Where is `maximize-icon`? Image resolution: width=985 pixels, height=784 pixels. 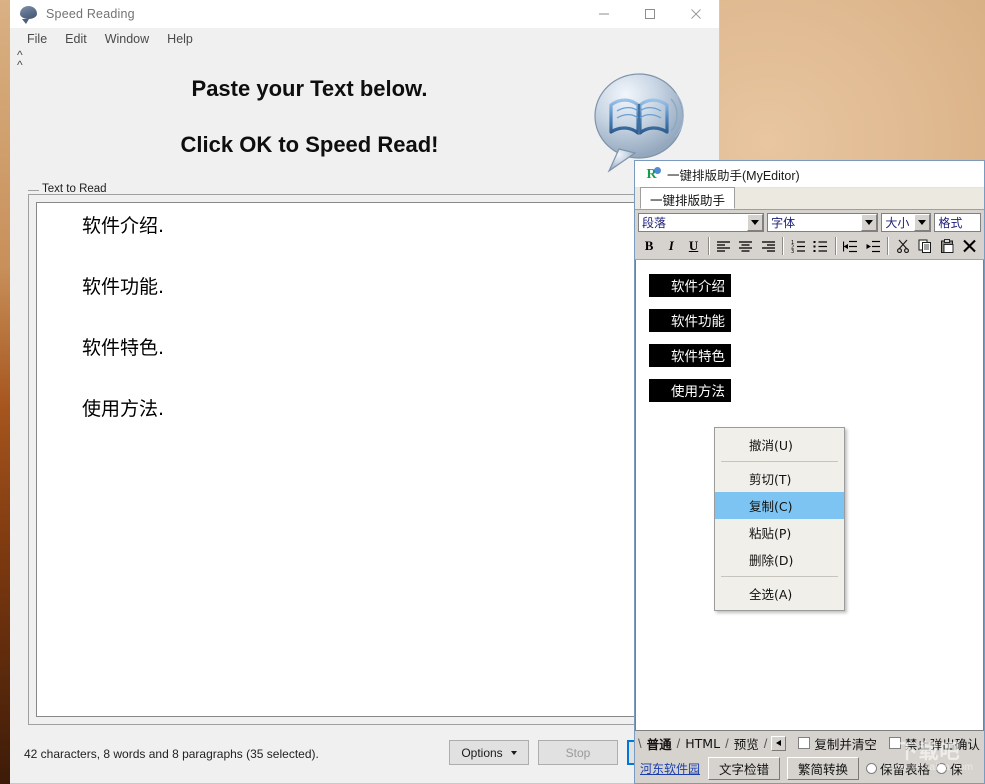
maximize-icon is located at coordinates (650, 14).